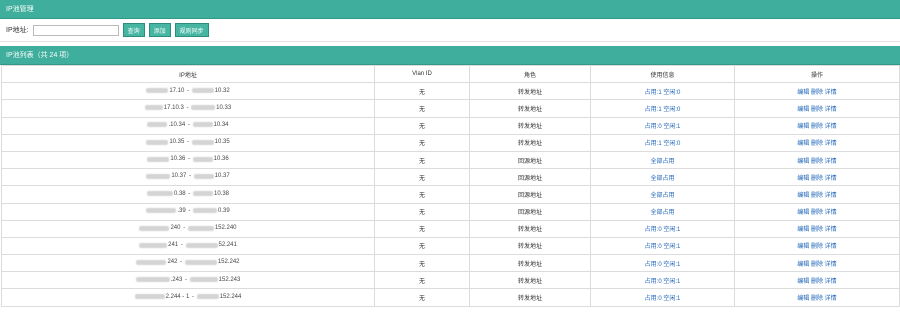 The image size is (900, 313). Describe the element at coordinates (530, 228) in the screenshot. I see `role-cell: 转发地址` at that location.